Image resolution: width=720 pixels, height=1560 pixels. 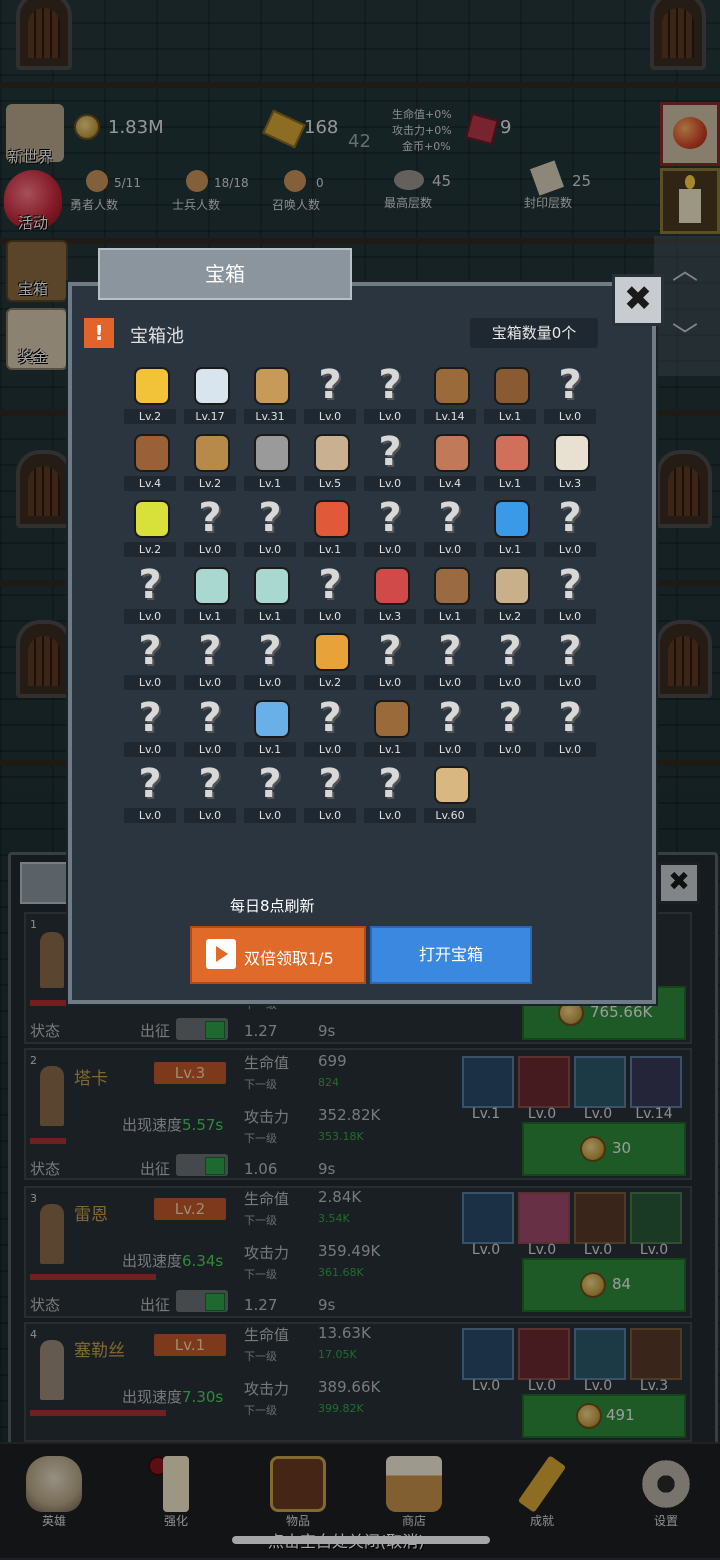 I want to click on chest-count: 宝箱数量0个, so click(x=534, y=333).